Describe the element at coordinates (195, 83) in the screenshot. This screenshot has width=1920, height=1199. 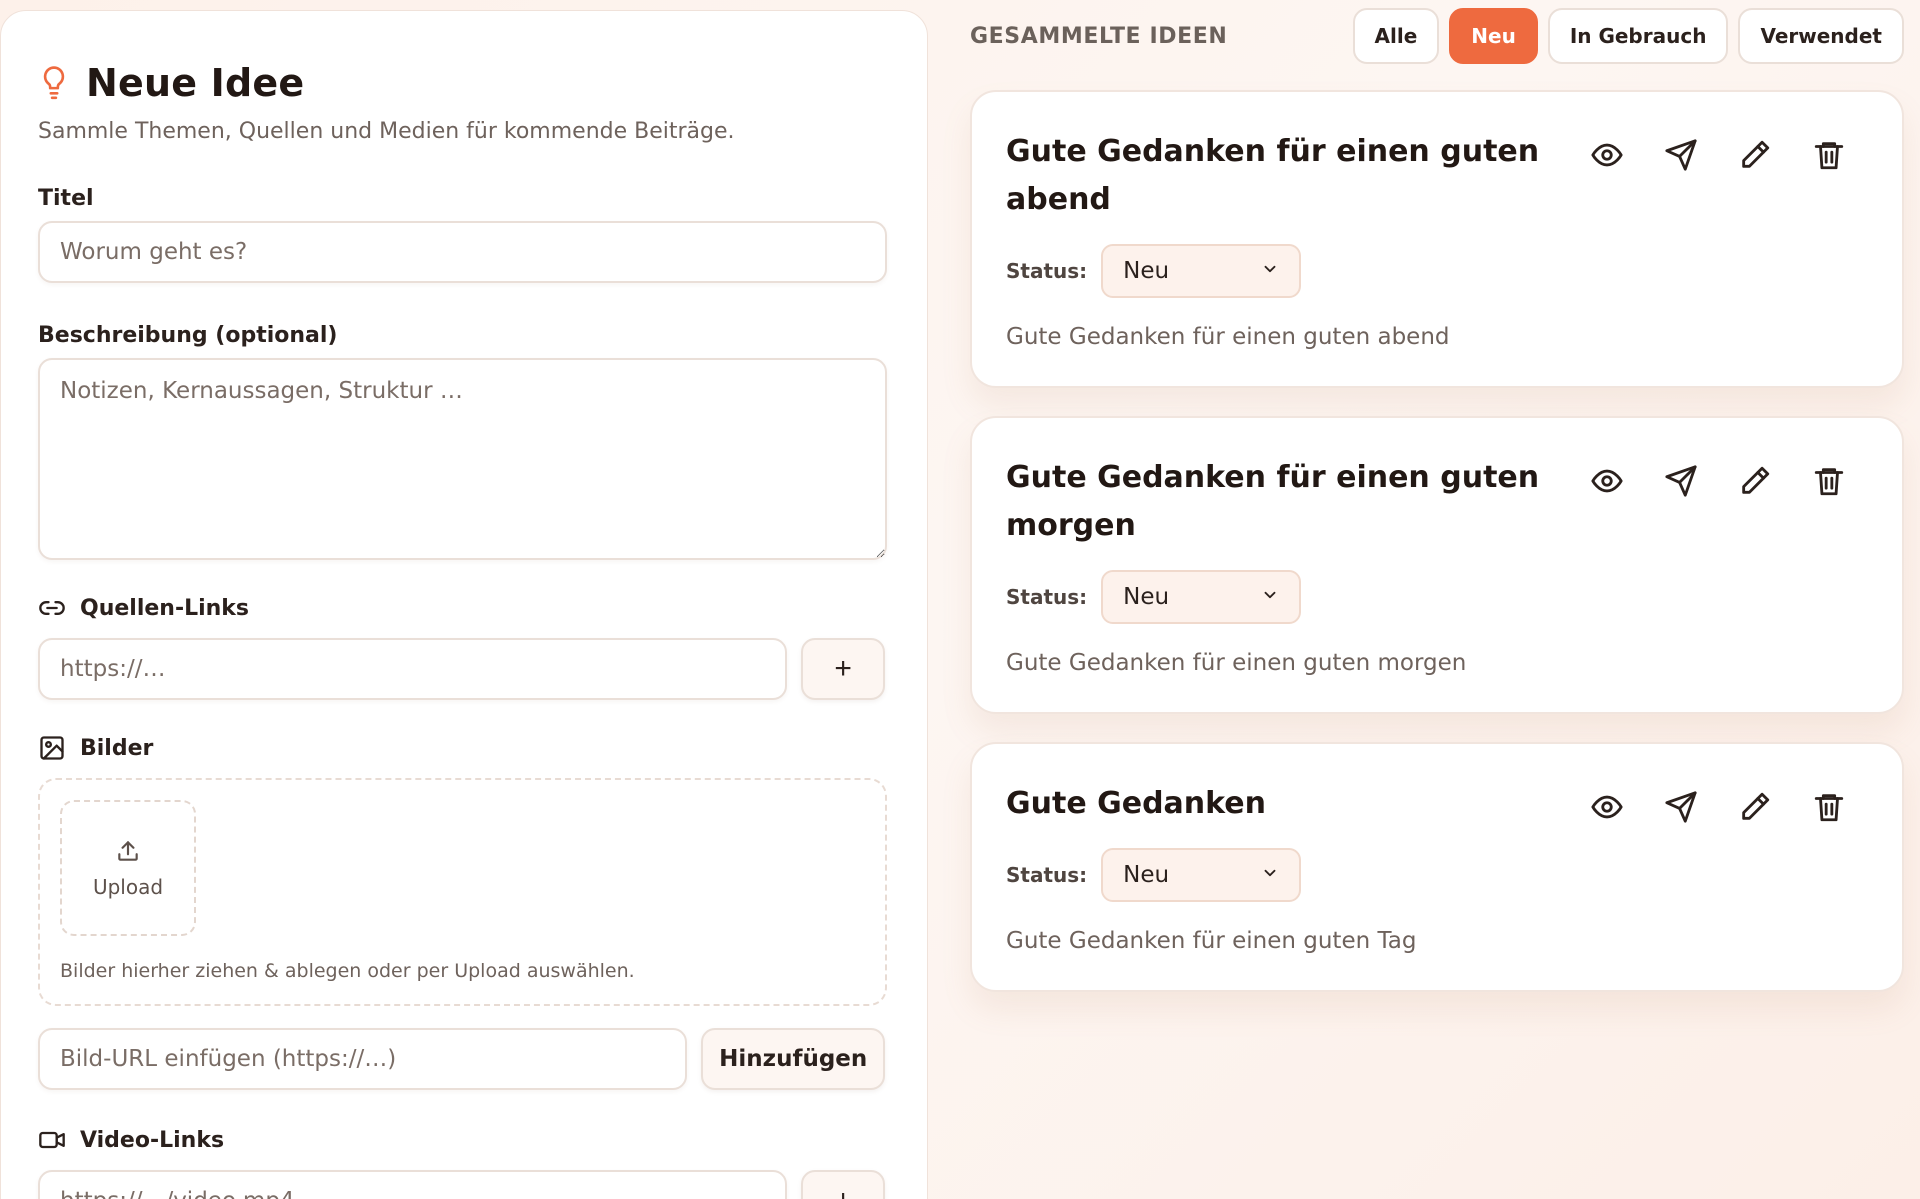
I see `page-title: Neue Idee` at that location.